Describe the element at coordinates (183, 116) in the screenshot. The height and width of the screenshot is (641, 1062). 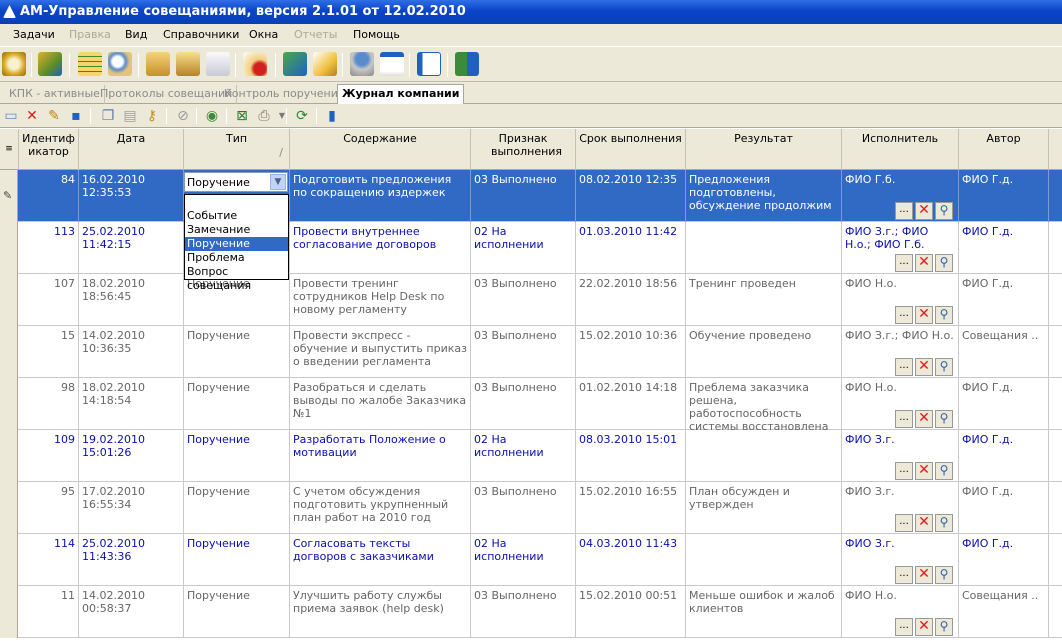
I see `cancel-icon: ⊘` at that location.